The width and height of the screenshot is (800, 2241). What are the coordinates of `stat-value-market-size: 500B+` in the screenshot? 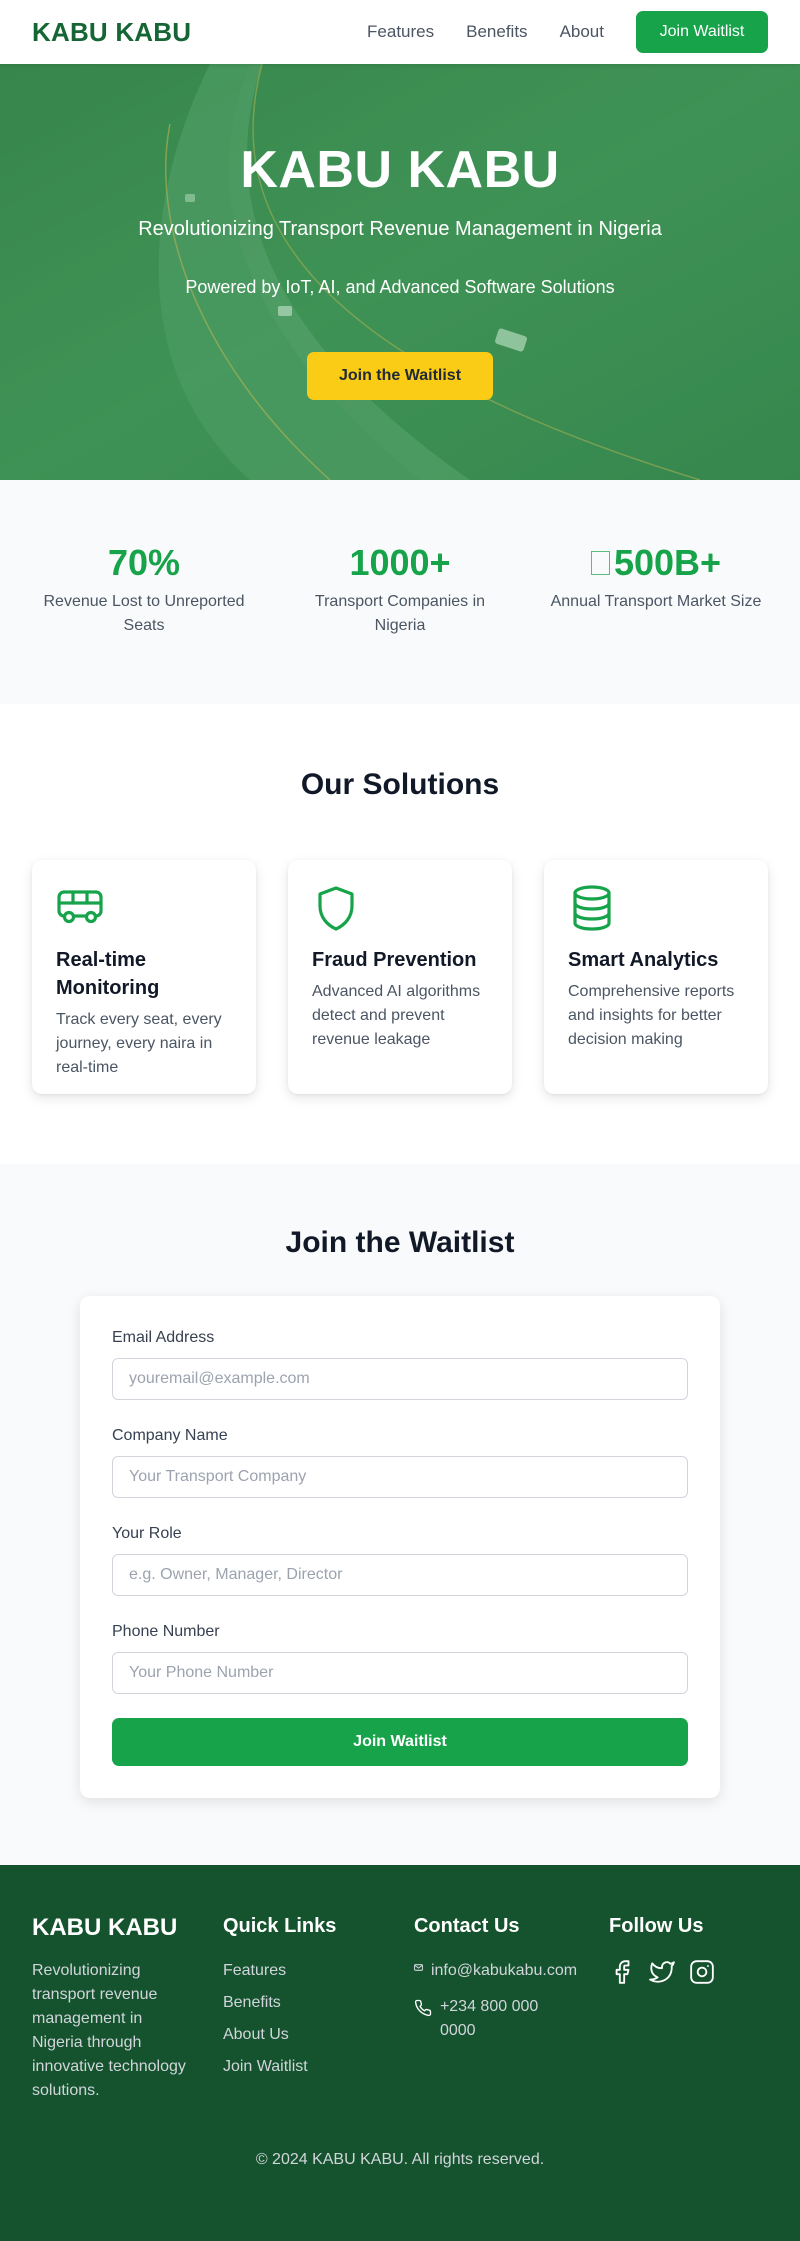 It's located at (656, 563).